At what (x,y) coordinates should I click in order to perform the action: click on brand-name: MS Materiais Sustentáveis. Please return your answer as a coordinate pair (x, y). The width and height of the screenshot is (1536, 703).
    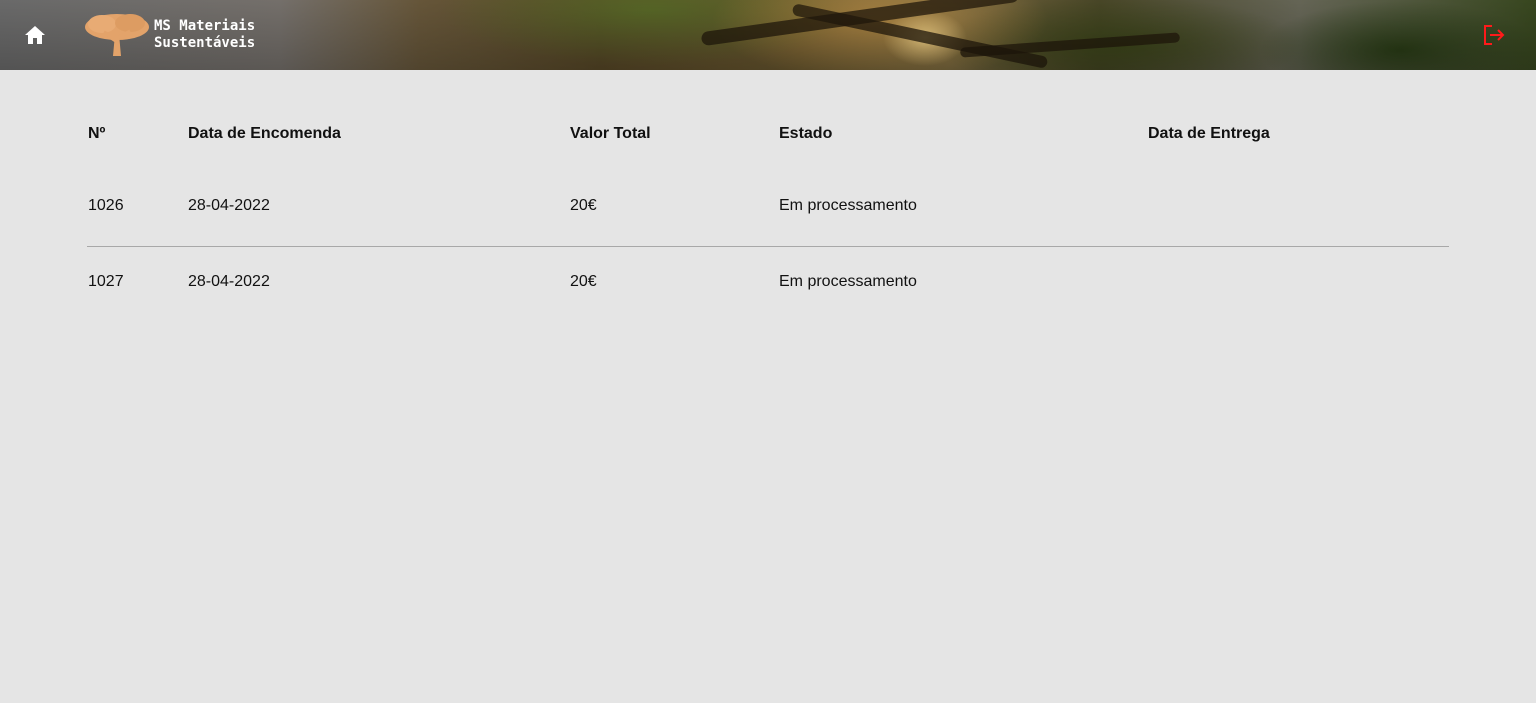
    Looking at the image, I should click on (204, 35).